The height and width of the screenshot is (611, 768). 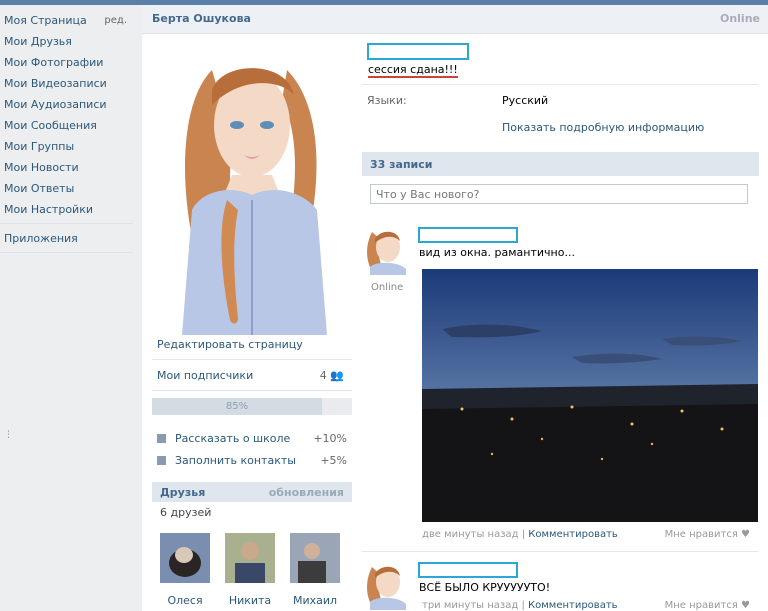 What do you see at coordinates (233, 438) in the screenshot?
I see `tip-label: Рассказать о школе` at bounding box center [233, 438].